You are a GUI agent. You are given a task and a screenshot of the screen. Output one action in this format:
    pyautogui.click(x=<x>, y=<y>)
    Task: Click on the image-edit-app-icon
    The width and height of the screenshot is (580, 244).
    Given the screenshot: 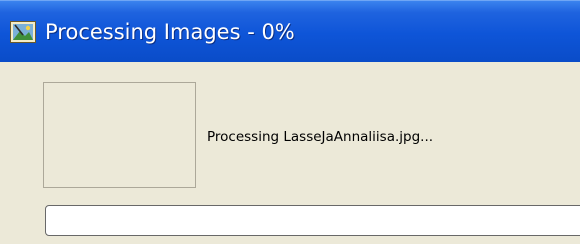 What is the action you would take?
    pyautogui.click(x=23, y=32)
    